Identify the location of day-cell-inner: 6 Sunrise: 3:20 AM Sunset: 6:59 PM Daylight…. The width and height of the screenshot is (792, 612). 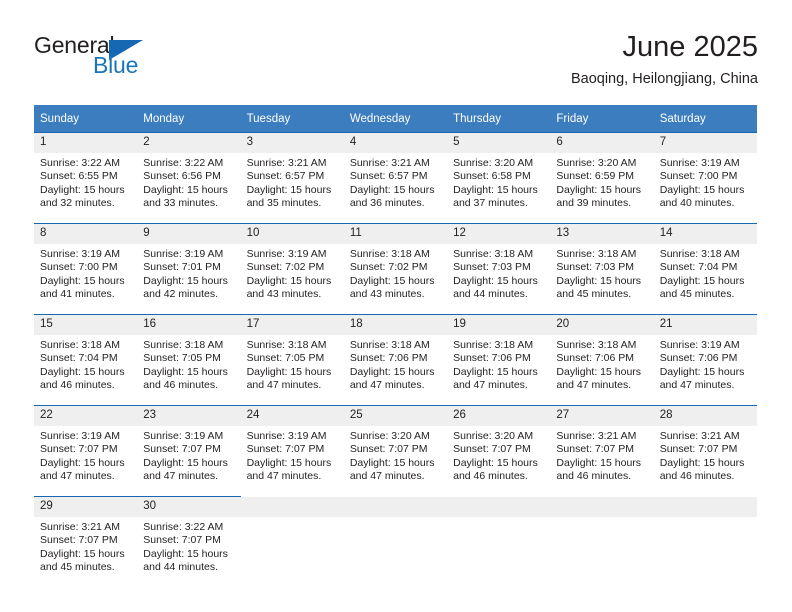
(602, 178).